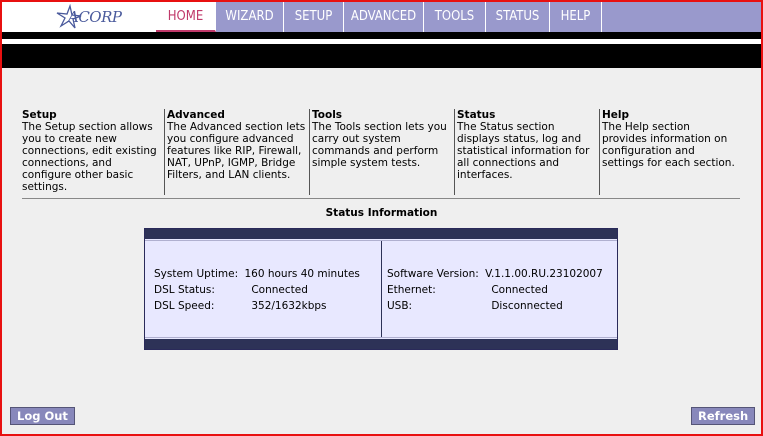 This screenshot has width=763, height=436. Describe the element at coordinates (302, 274) in the screenshot. I see `uptime-value: 160 hours 40 minutes` at that location.